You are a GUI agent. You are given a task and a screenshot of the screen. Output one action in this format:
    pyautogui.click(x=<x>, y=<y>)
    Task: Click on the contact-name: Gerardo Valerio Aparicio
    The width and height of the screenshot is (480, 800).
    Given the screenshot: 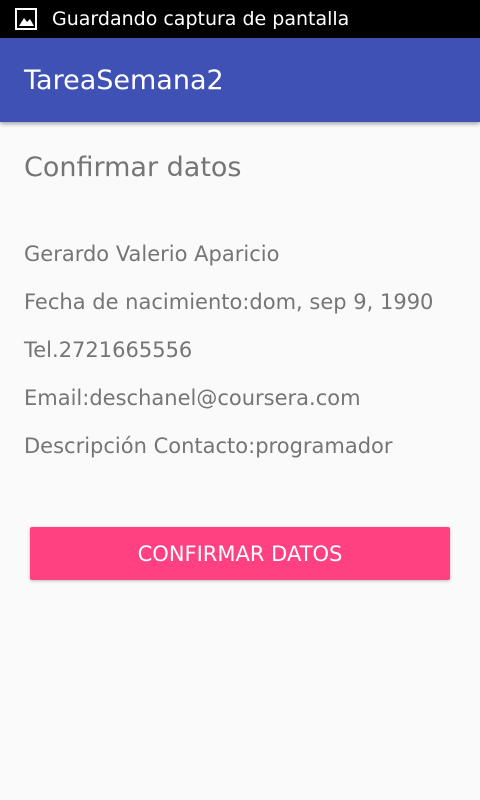 What is the action you would take?
    pyautogui.click(x=152, y=254)
    